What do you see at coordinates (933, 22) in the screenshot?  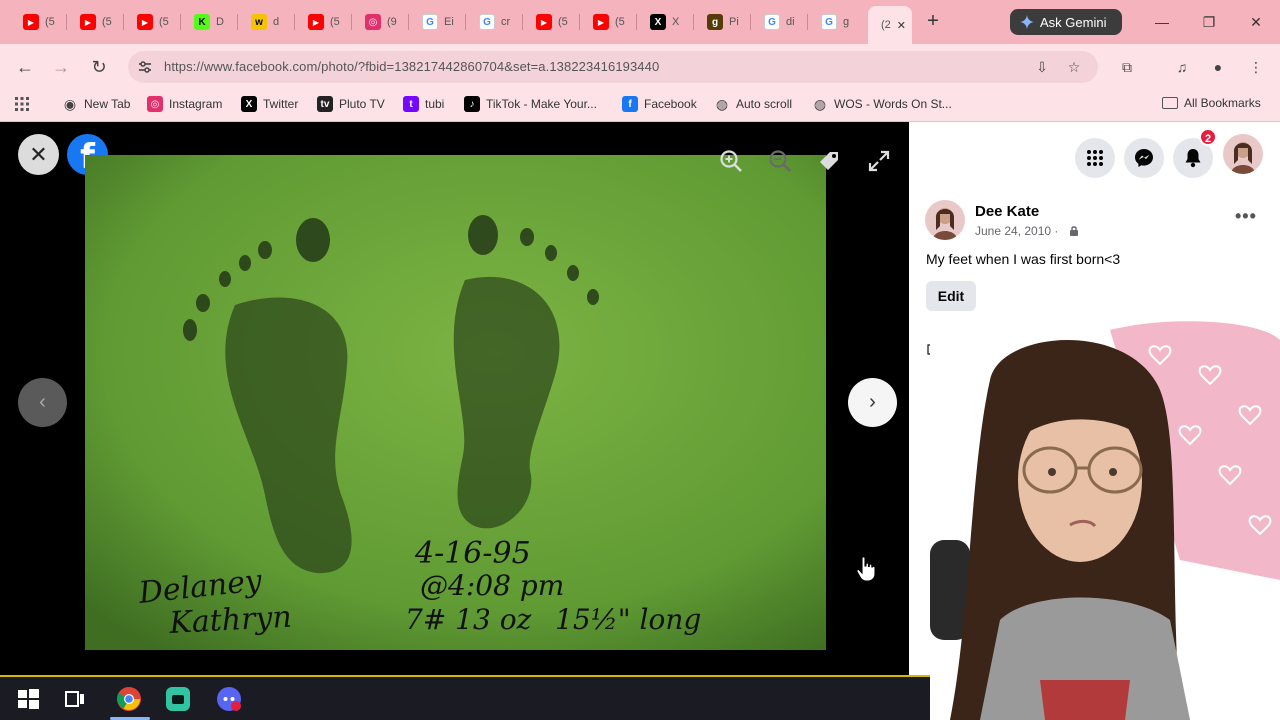 I see `new-tab-button: +` at bounding box center [933, 22].